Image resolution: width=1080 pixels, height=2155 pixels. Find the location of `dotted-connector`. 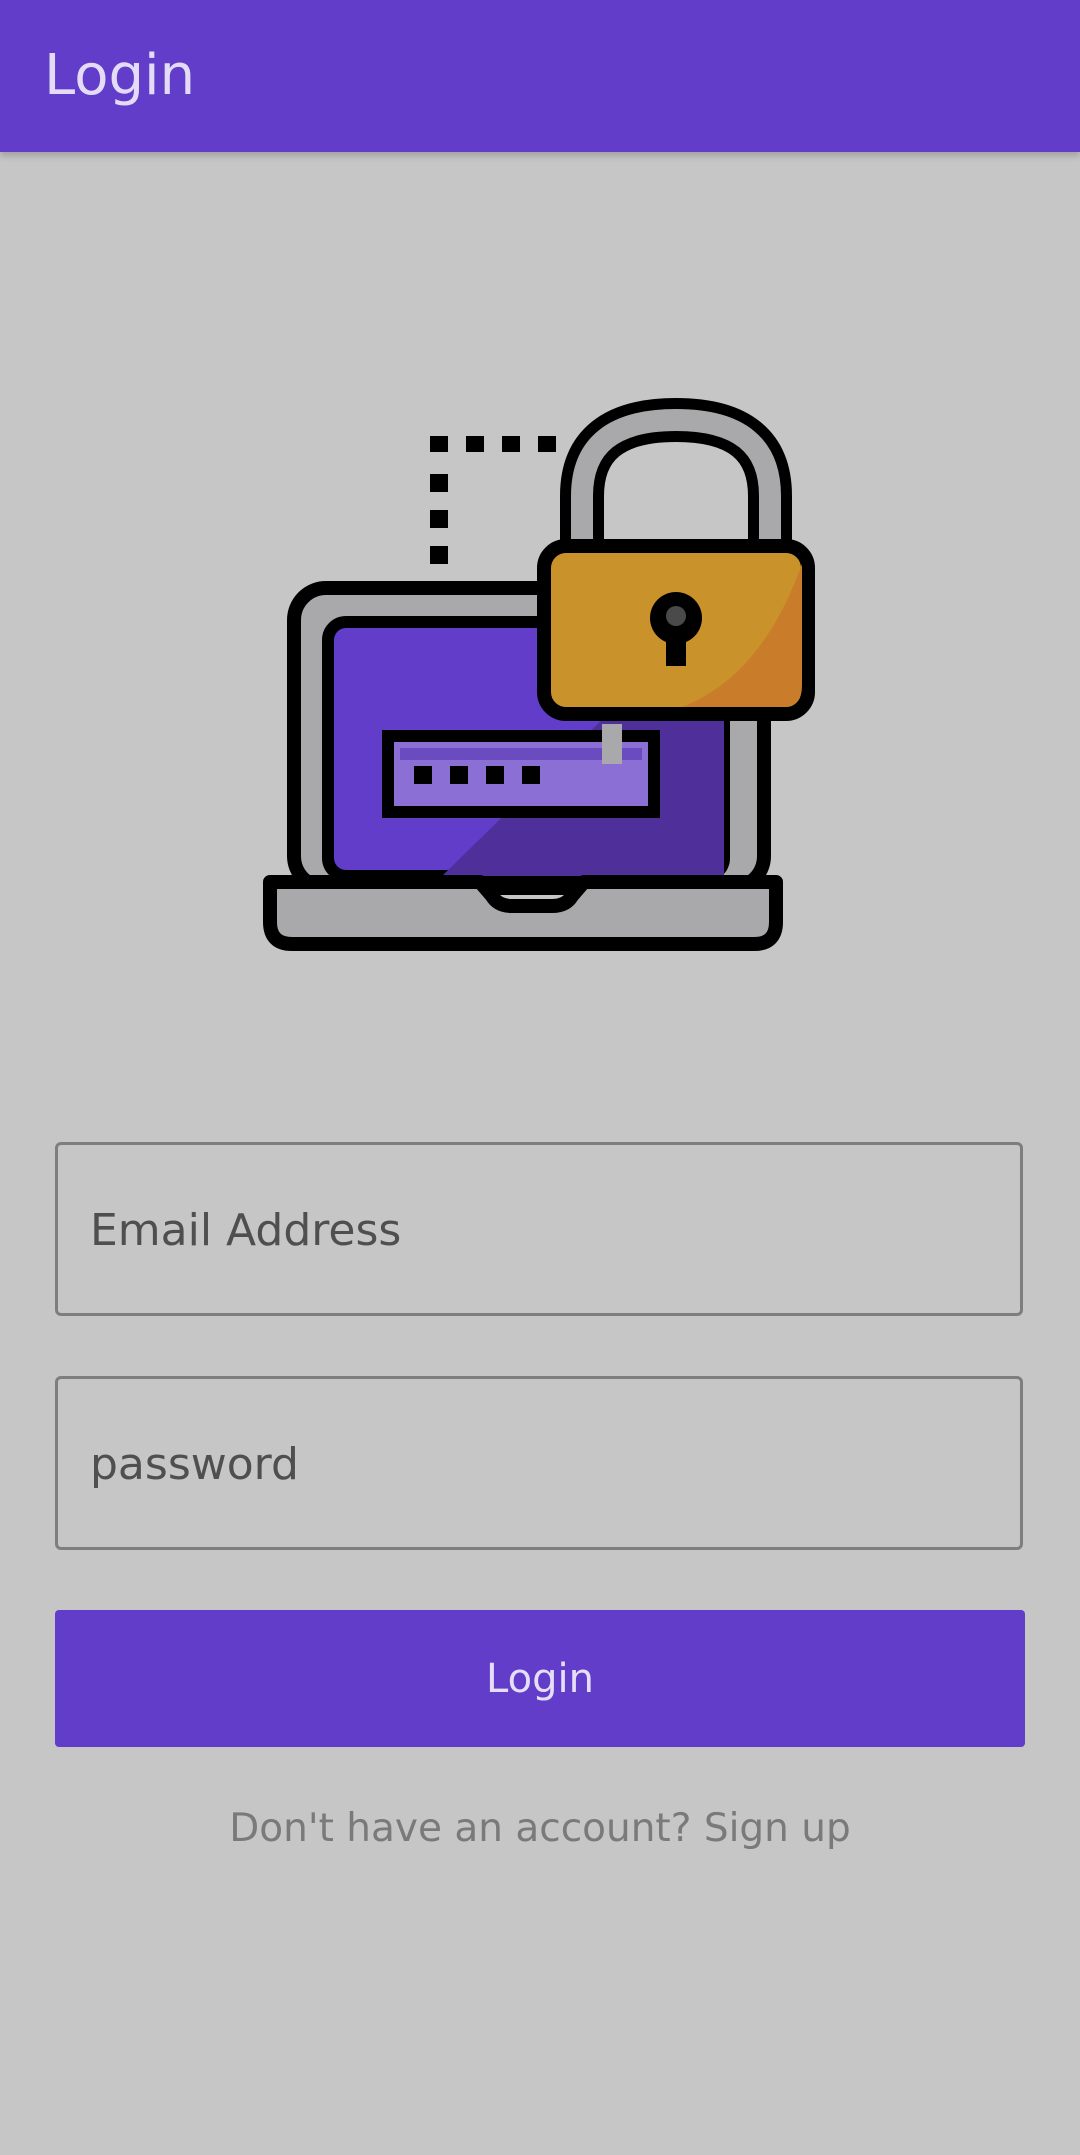

dotted-connector is located at coordinates (493, 500).